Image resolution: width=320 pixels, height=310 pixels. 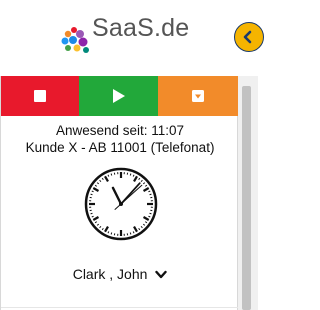 What do you see at coordinates (161, 275) in the screenshot?
I see `chevron-down-icon` at bounding box center [161, 275].